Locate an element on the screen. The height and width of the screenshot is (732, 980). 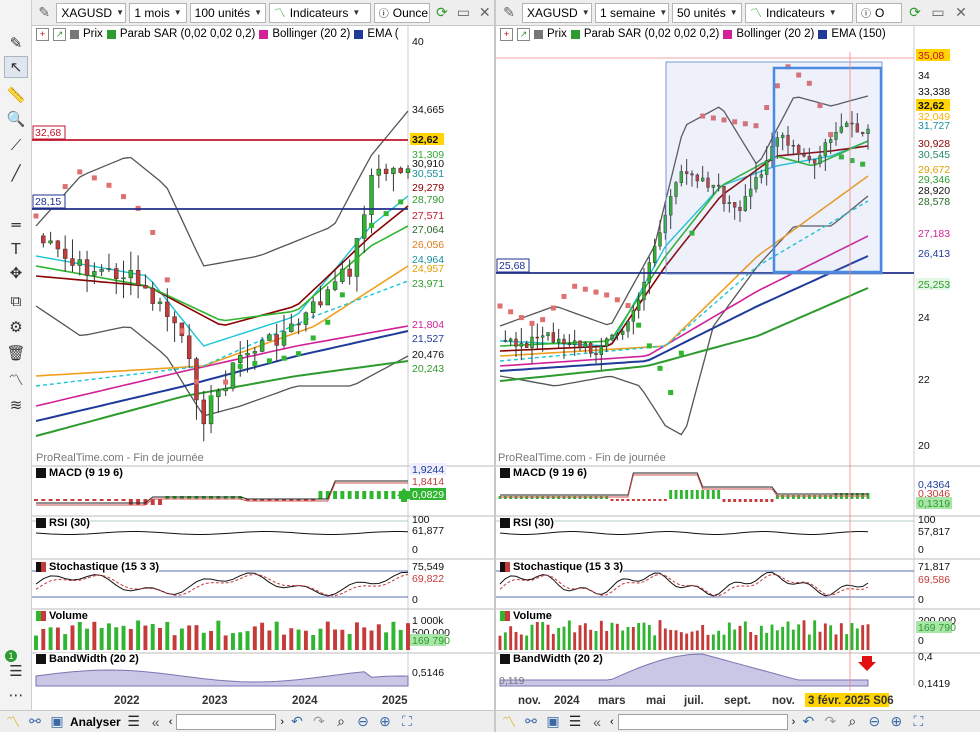
units-select: 100 unités ▼ is located at coordinates (227, 12).